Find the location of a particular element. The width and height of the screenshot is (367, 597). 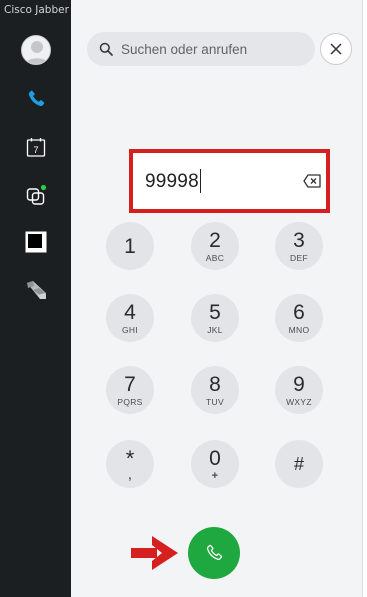

app-title: Cisco Jabber is located at coordinates (36, 10).